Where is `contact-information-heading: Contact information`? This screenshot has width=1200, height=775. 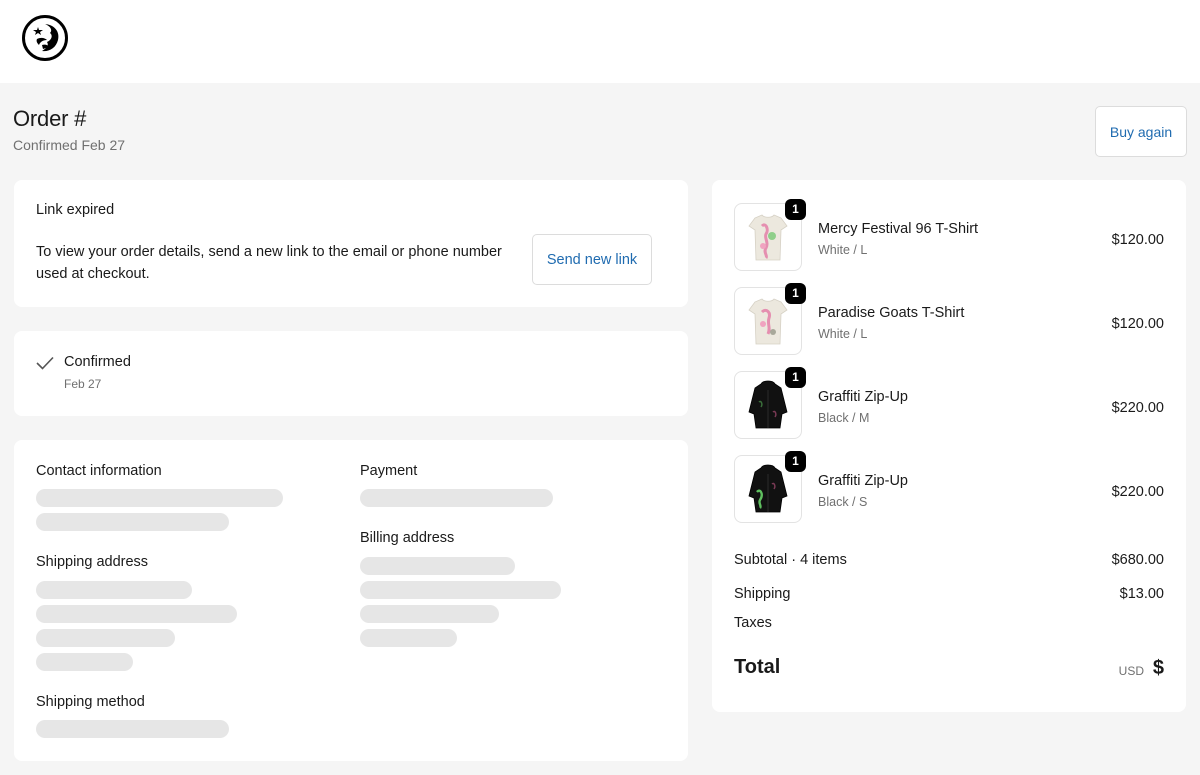 contact-information-heading: Contact information is located at coordinates (99, 471).